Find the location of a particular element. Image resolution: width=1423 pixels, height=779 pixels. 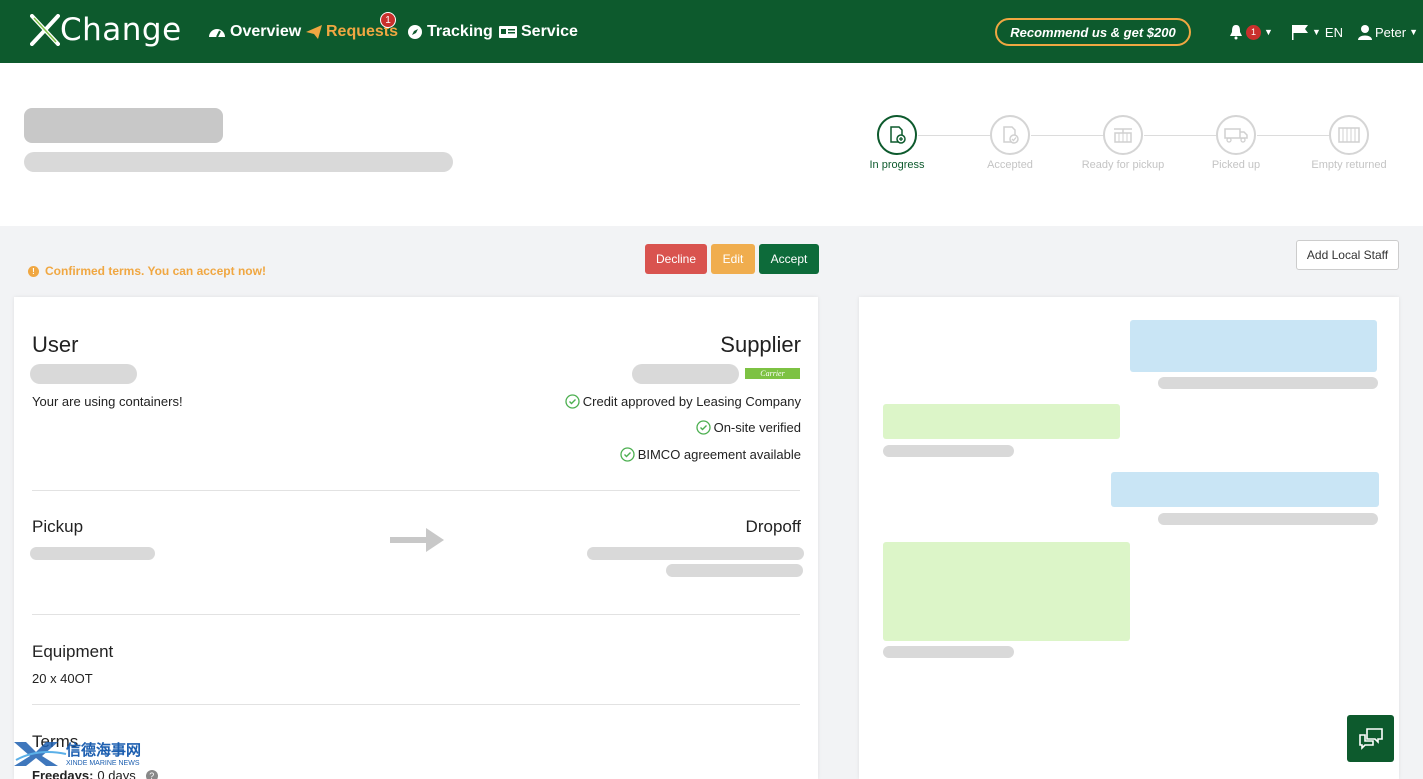

supplier-name-placeholder is located at coordinates (685, 374).